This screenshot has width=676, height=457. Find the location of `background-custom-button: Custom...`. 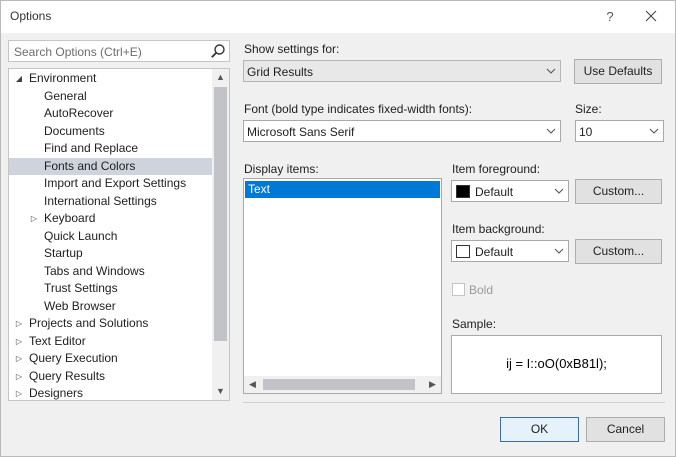

background-custom-button: Custom... is located at coordinates (618, 251).